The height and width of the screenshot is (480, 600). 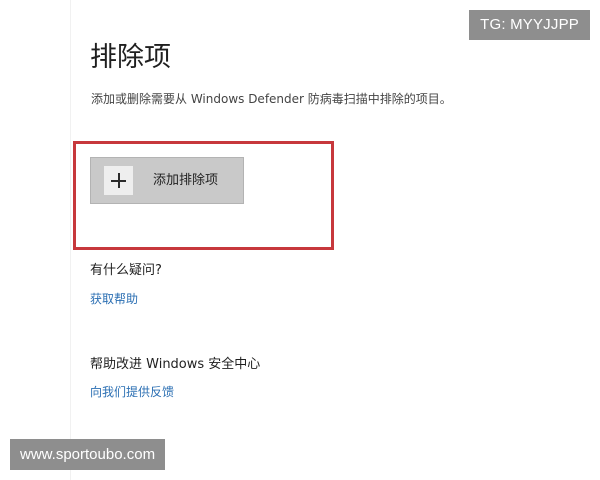 What do you see at coordinates (130, 57) in the screenshot?
I see `page-title: 排除项` at bounding box center [130, 57].